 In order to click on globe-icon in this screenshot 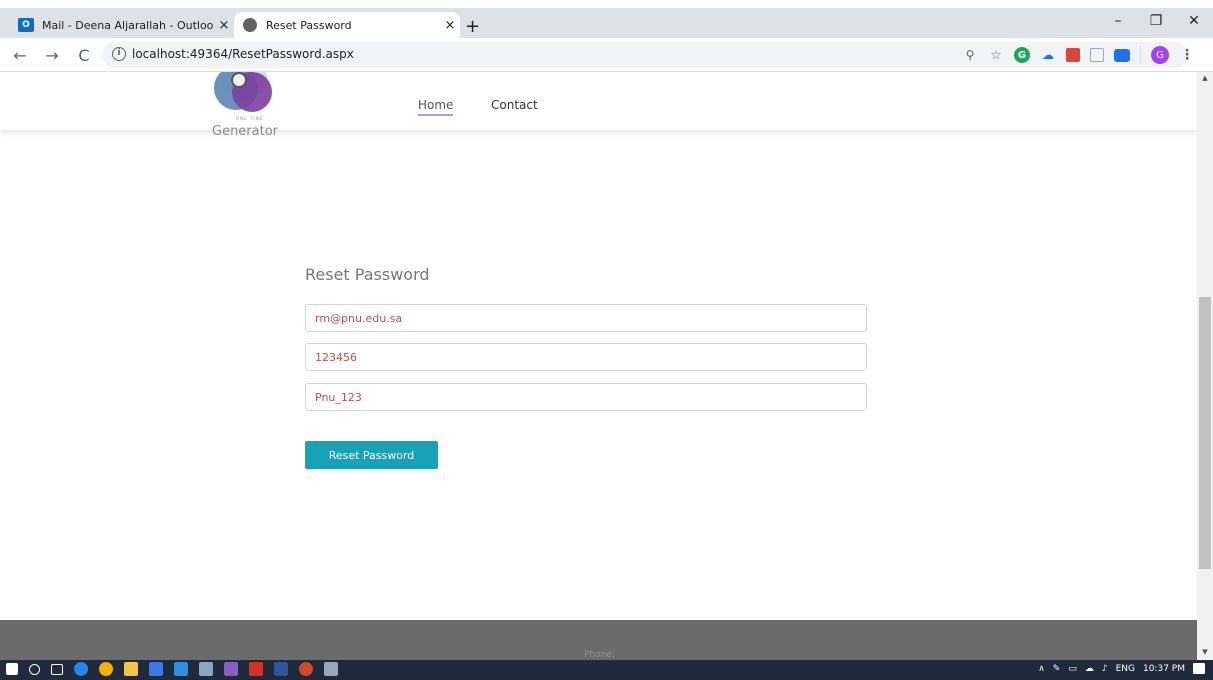, I will do `click(250, 25)`.